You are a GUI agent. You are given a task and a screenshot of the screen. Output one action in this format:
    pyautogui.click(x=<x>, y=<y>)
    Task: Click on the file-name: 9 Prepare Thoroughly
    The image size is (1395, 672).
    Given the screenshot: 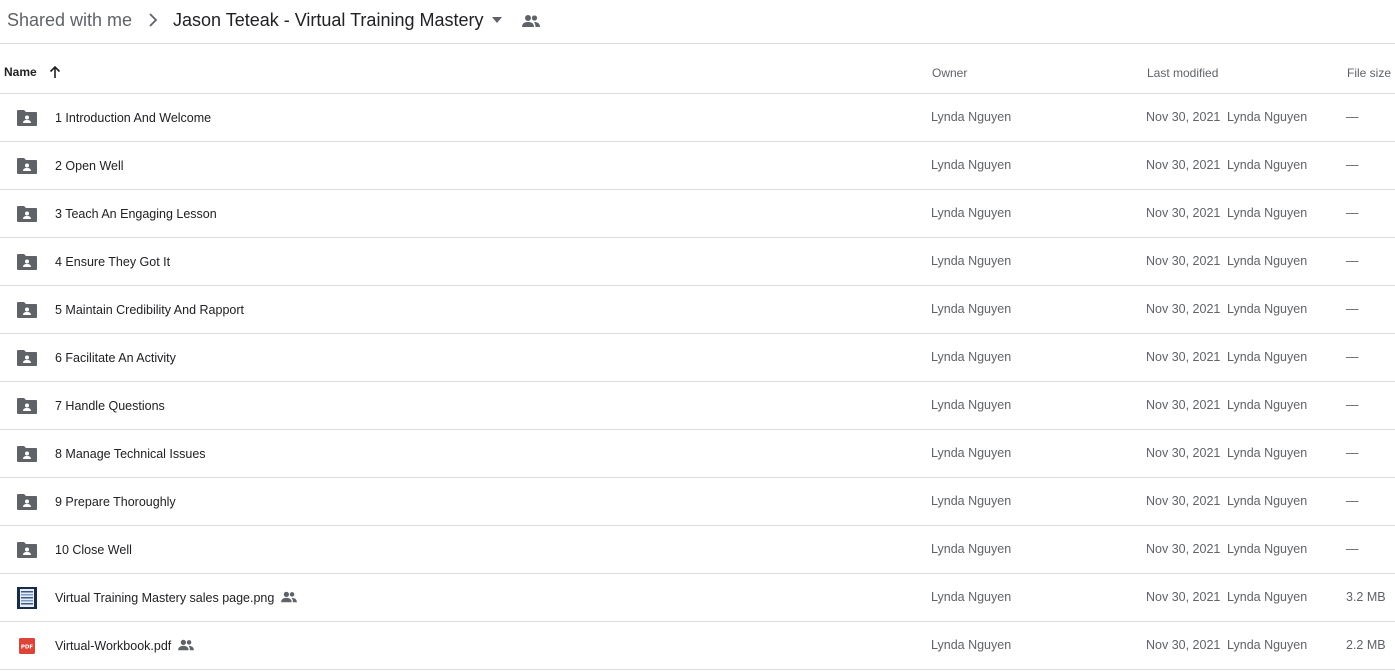 What is the action you would take?
    pyautogui.click(x=115, y=502)
    